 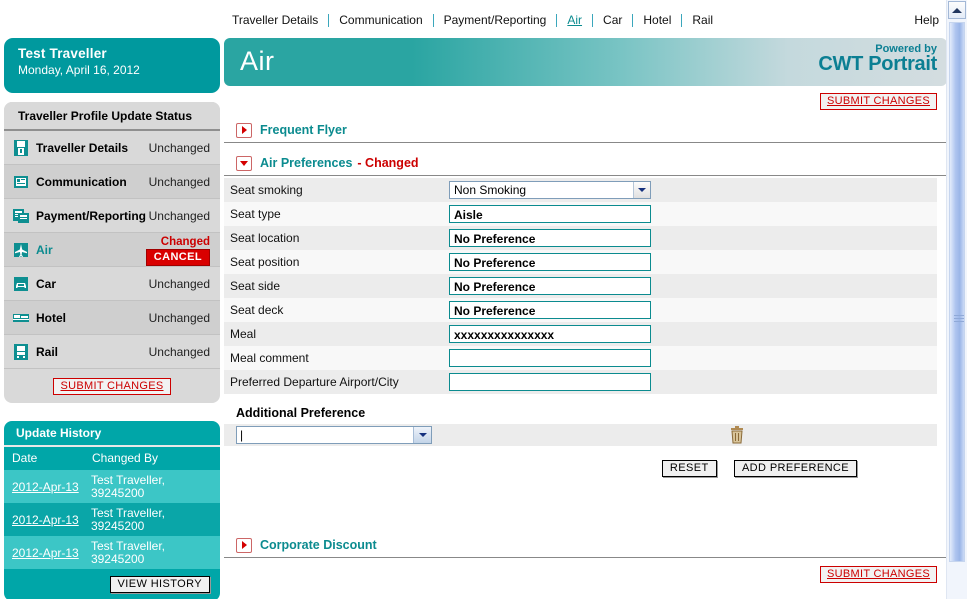 I want to click on field-label: Seat side, so click(x=336, y=286).